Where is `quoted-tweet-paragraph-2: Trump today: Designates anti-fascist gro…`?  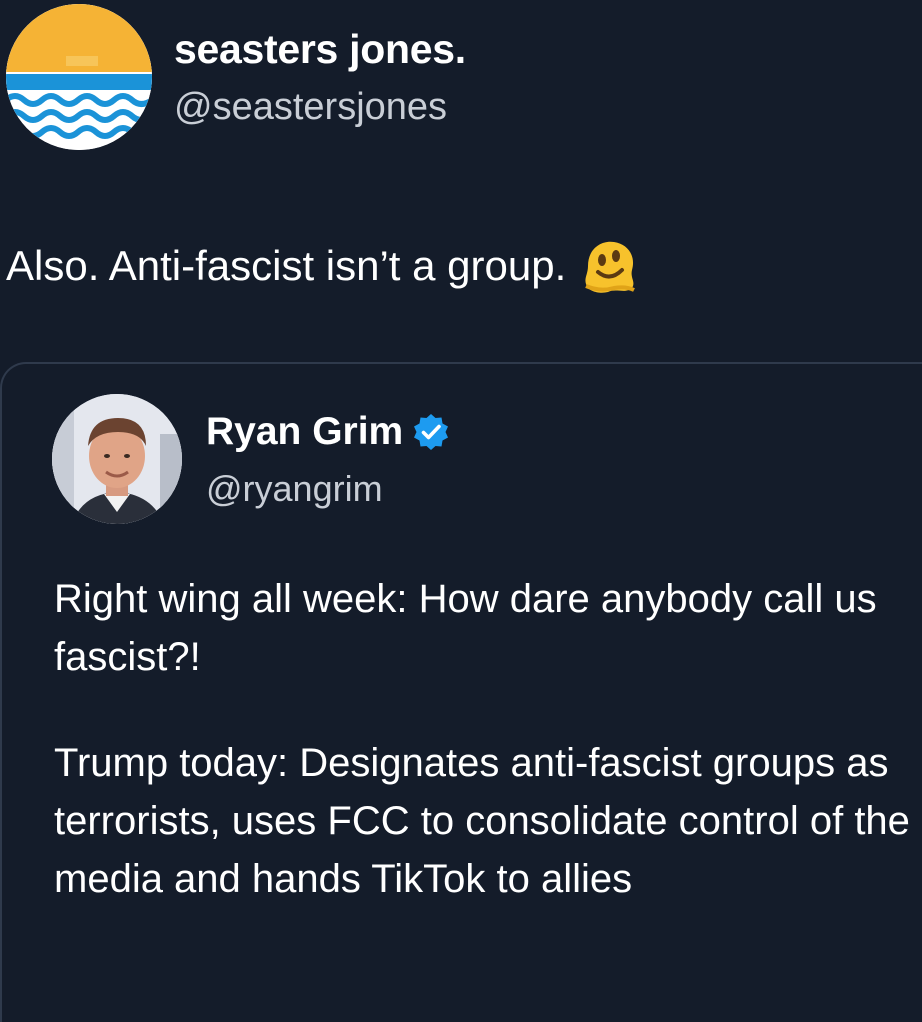 quoted-tweet-paragraph-2: Trump today: Designates anti-fascist gro… is located at coordinates (482, 821).